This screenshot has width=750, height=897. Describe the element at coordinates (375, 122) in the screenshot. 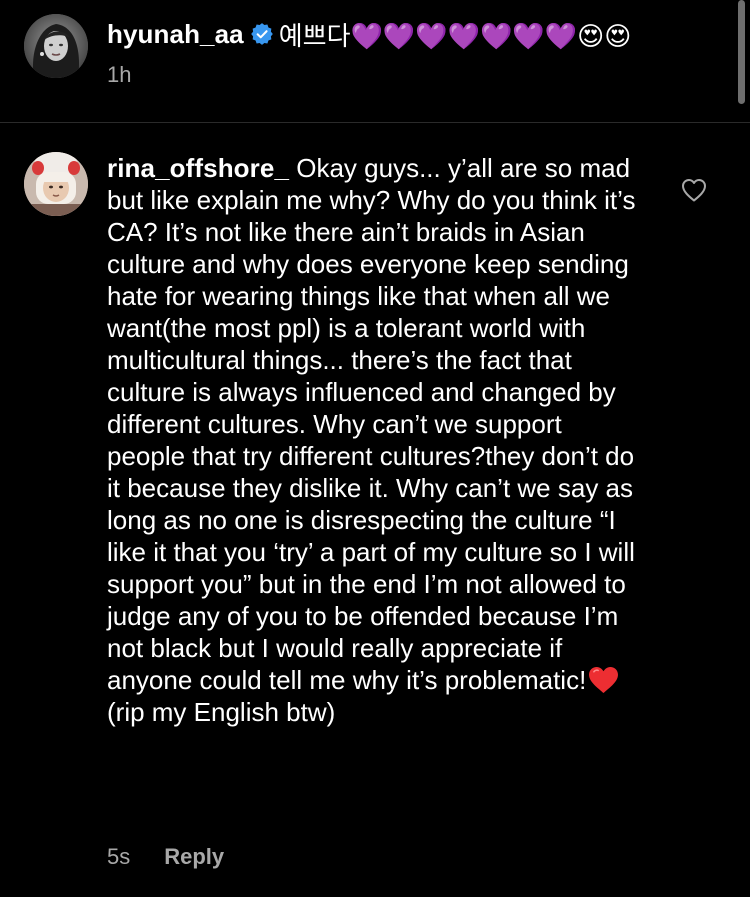

I see `section-divider` at that location.